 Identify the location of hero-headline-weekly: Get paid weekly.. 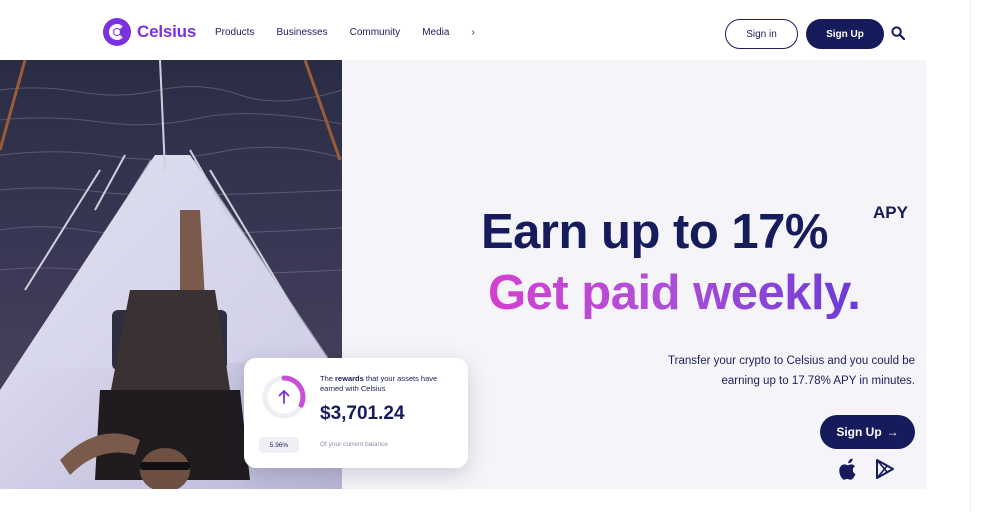
(674, 293).